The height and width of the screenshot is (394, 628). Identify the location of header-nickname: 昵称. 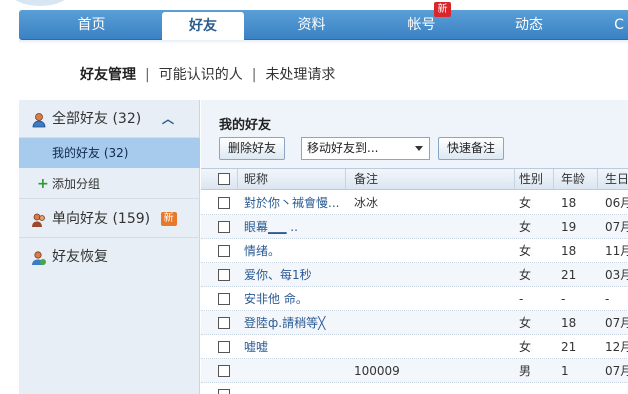
(256, 179).